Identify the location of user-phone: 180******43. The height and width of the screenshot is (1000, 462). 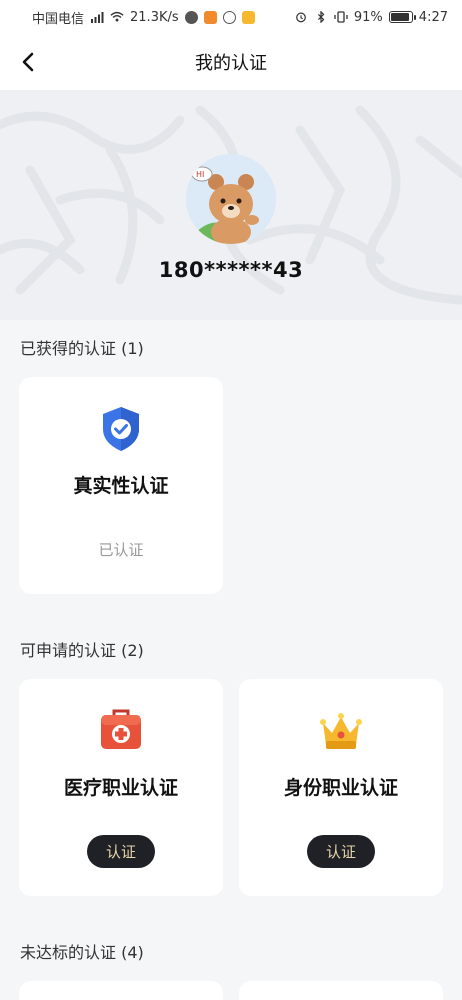
(231, 270).